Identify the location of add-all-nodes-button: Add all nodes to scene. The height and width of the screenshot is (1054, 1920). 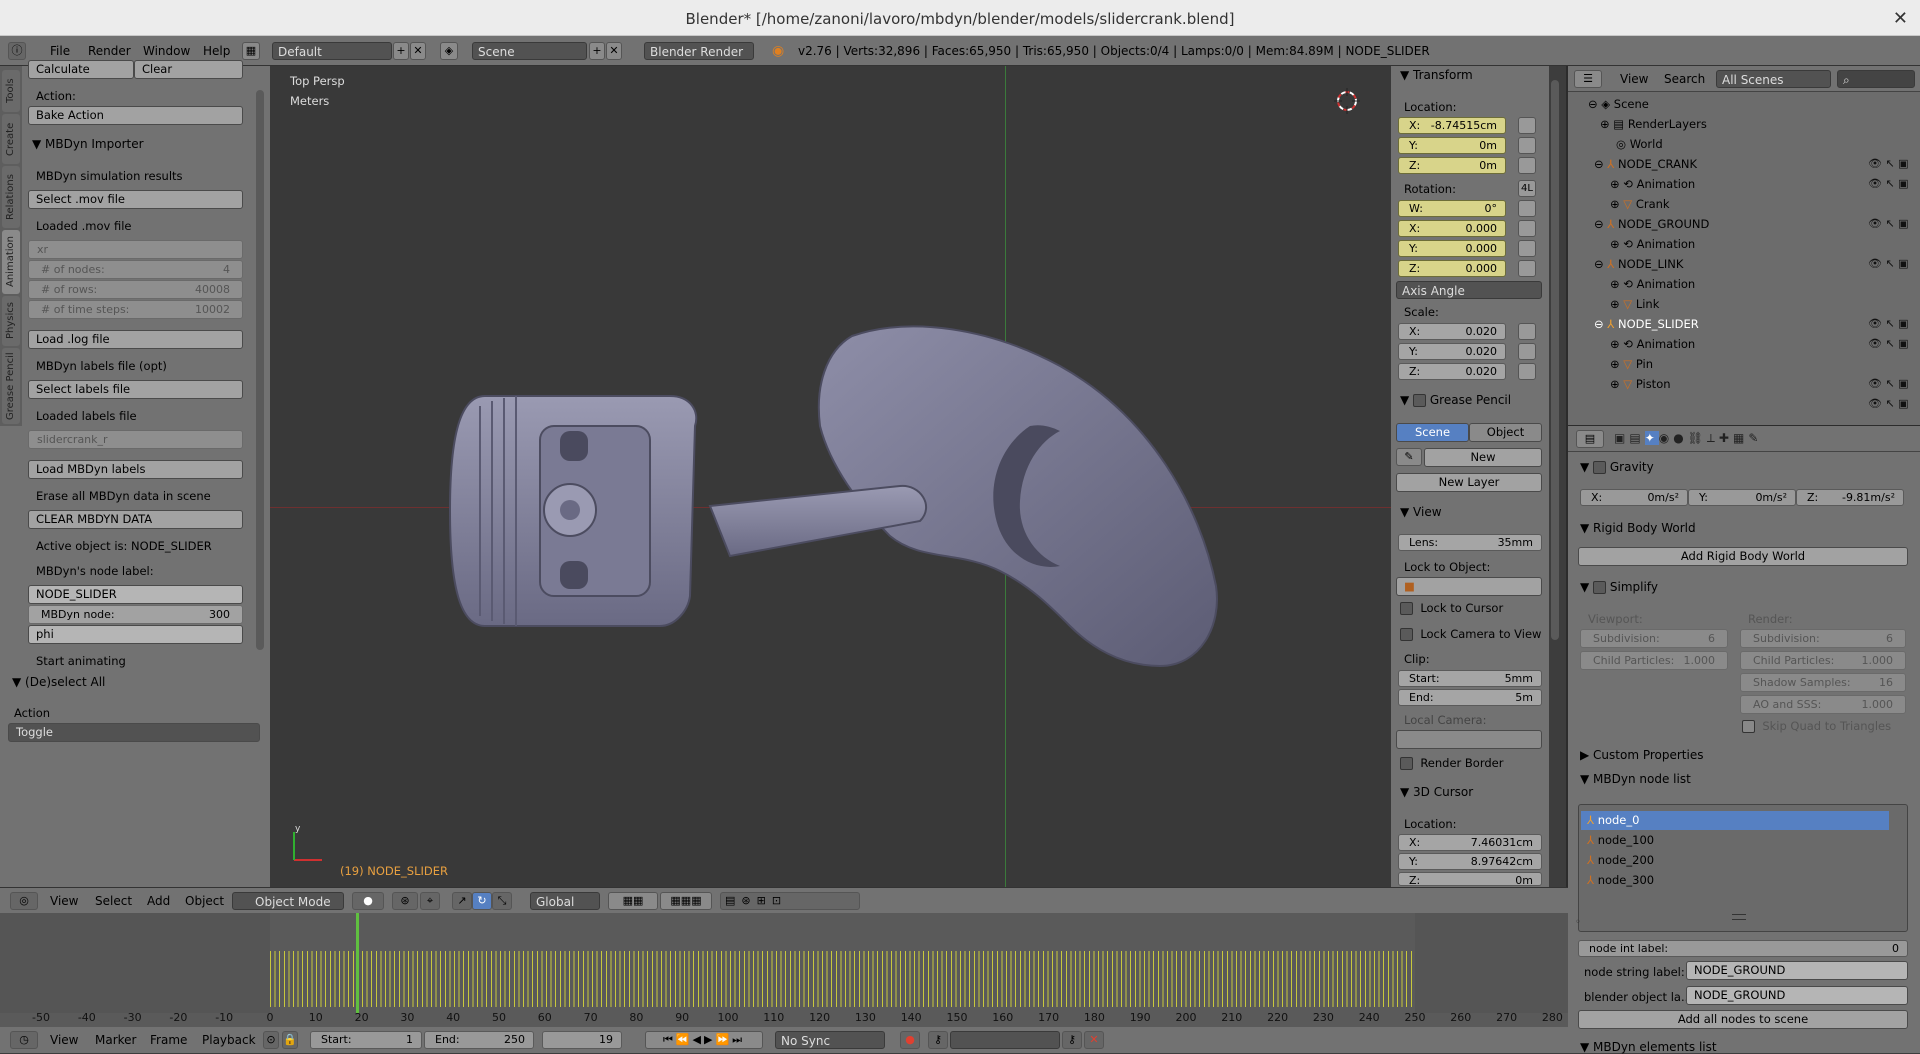
(1743, 1019).